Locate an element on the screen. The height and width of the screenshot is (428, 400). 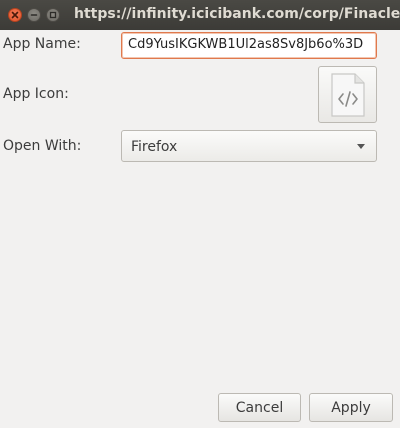
window-close-button is located at coordinates (15, 15).